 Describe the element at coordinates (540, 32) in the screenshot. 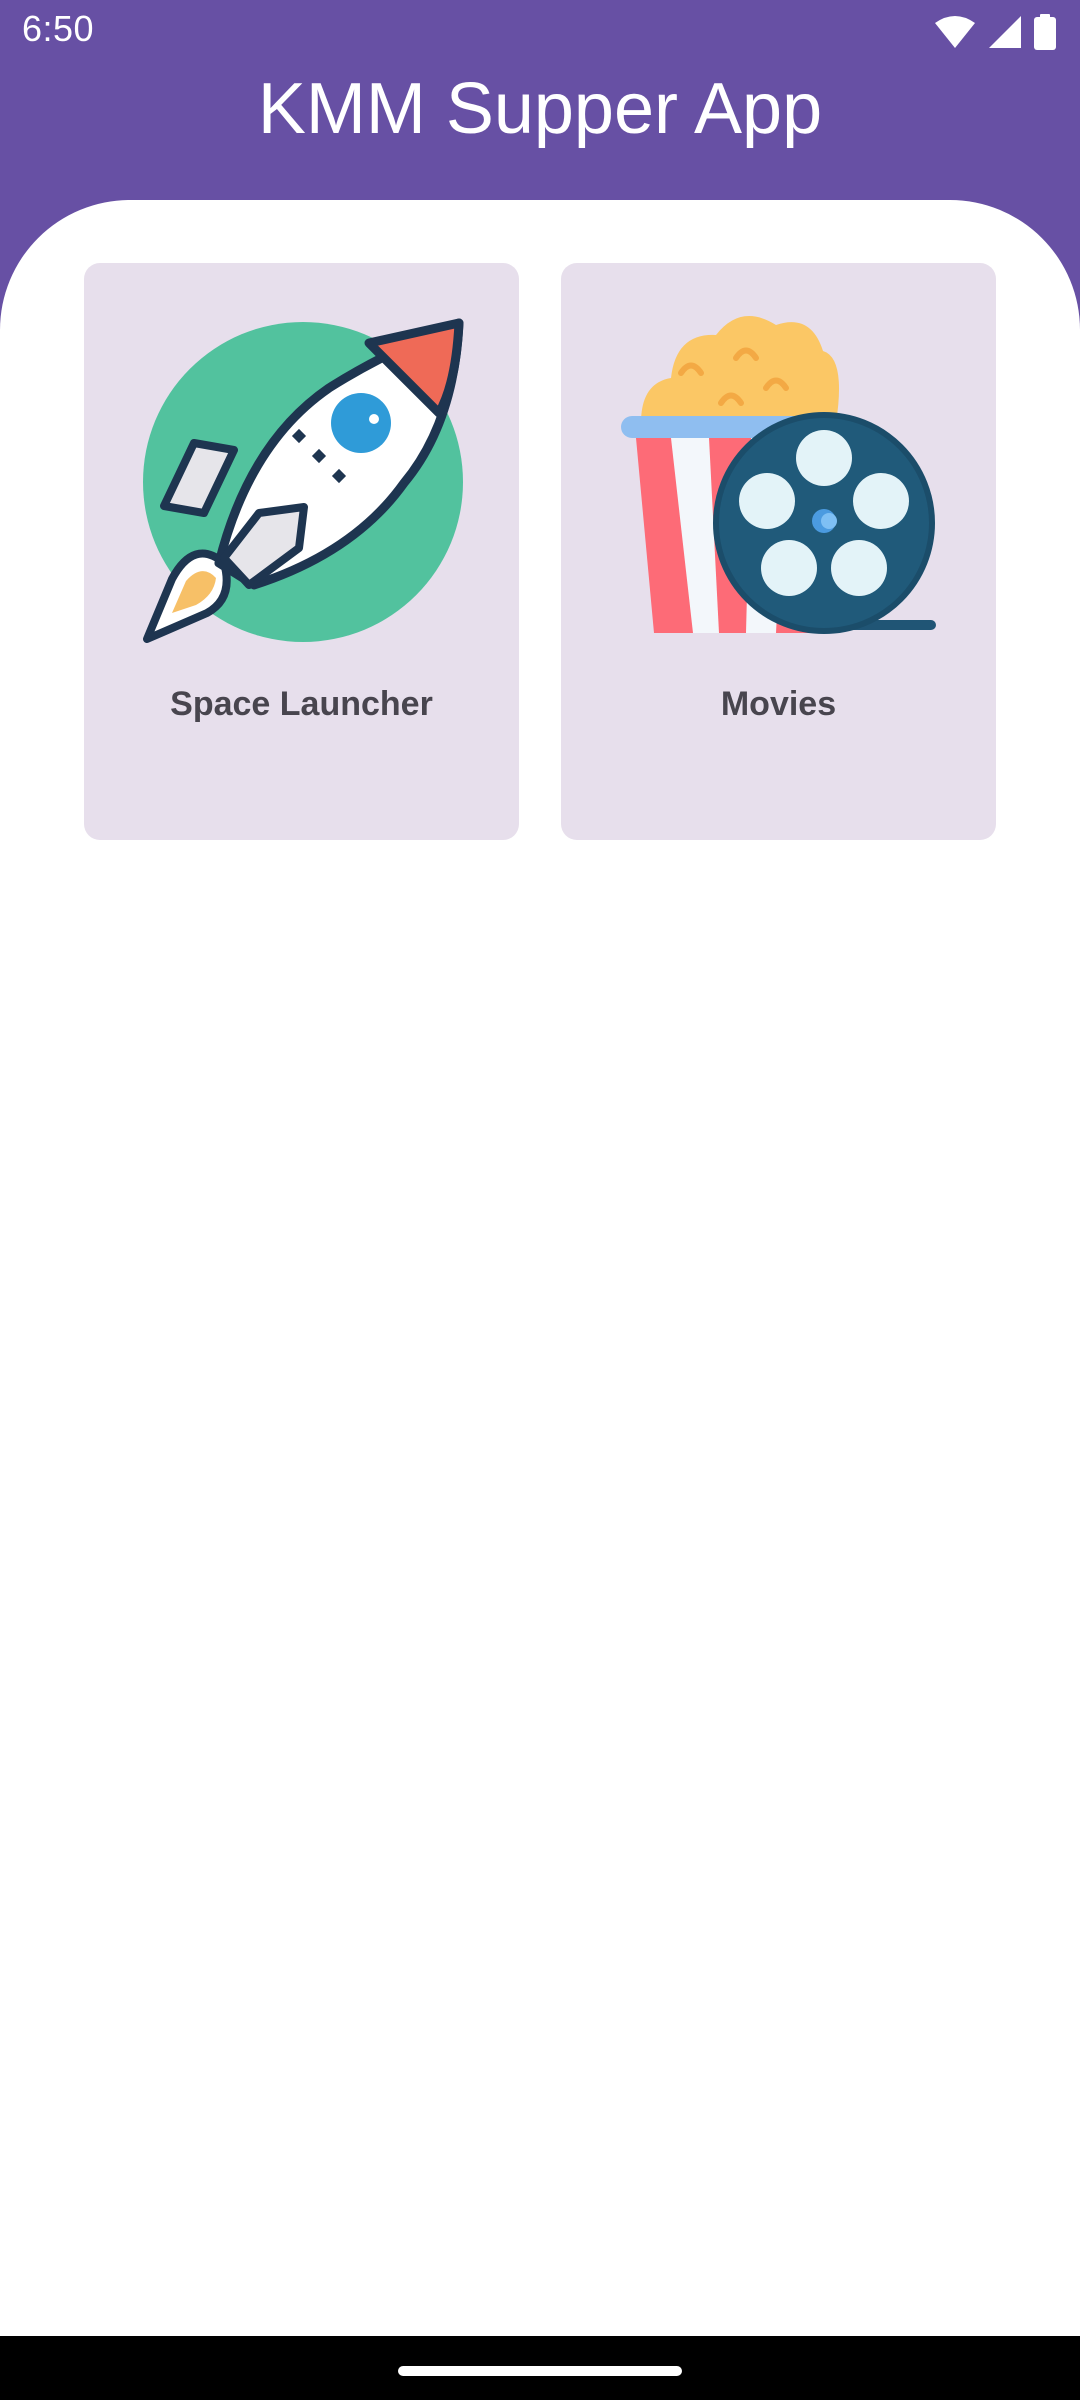

I see `status-bar: 6:50` at that location.